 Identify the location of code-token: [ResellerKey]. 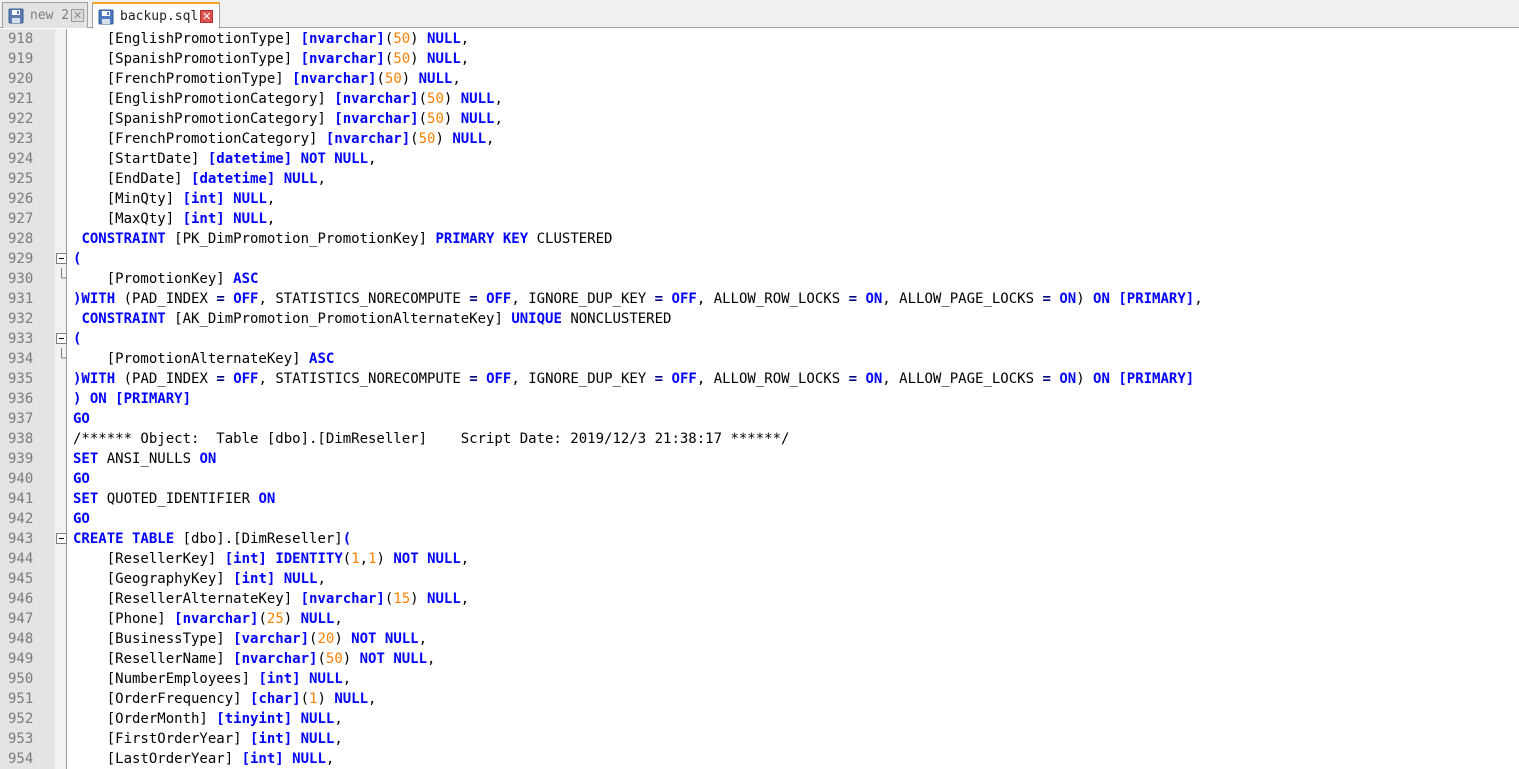
(149, 559).